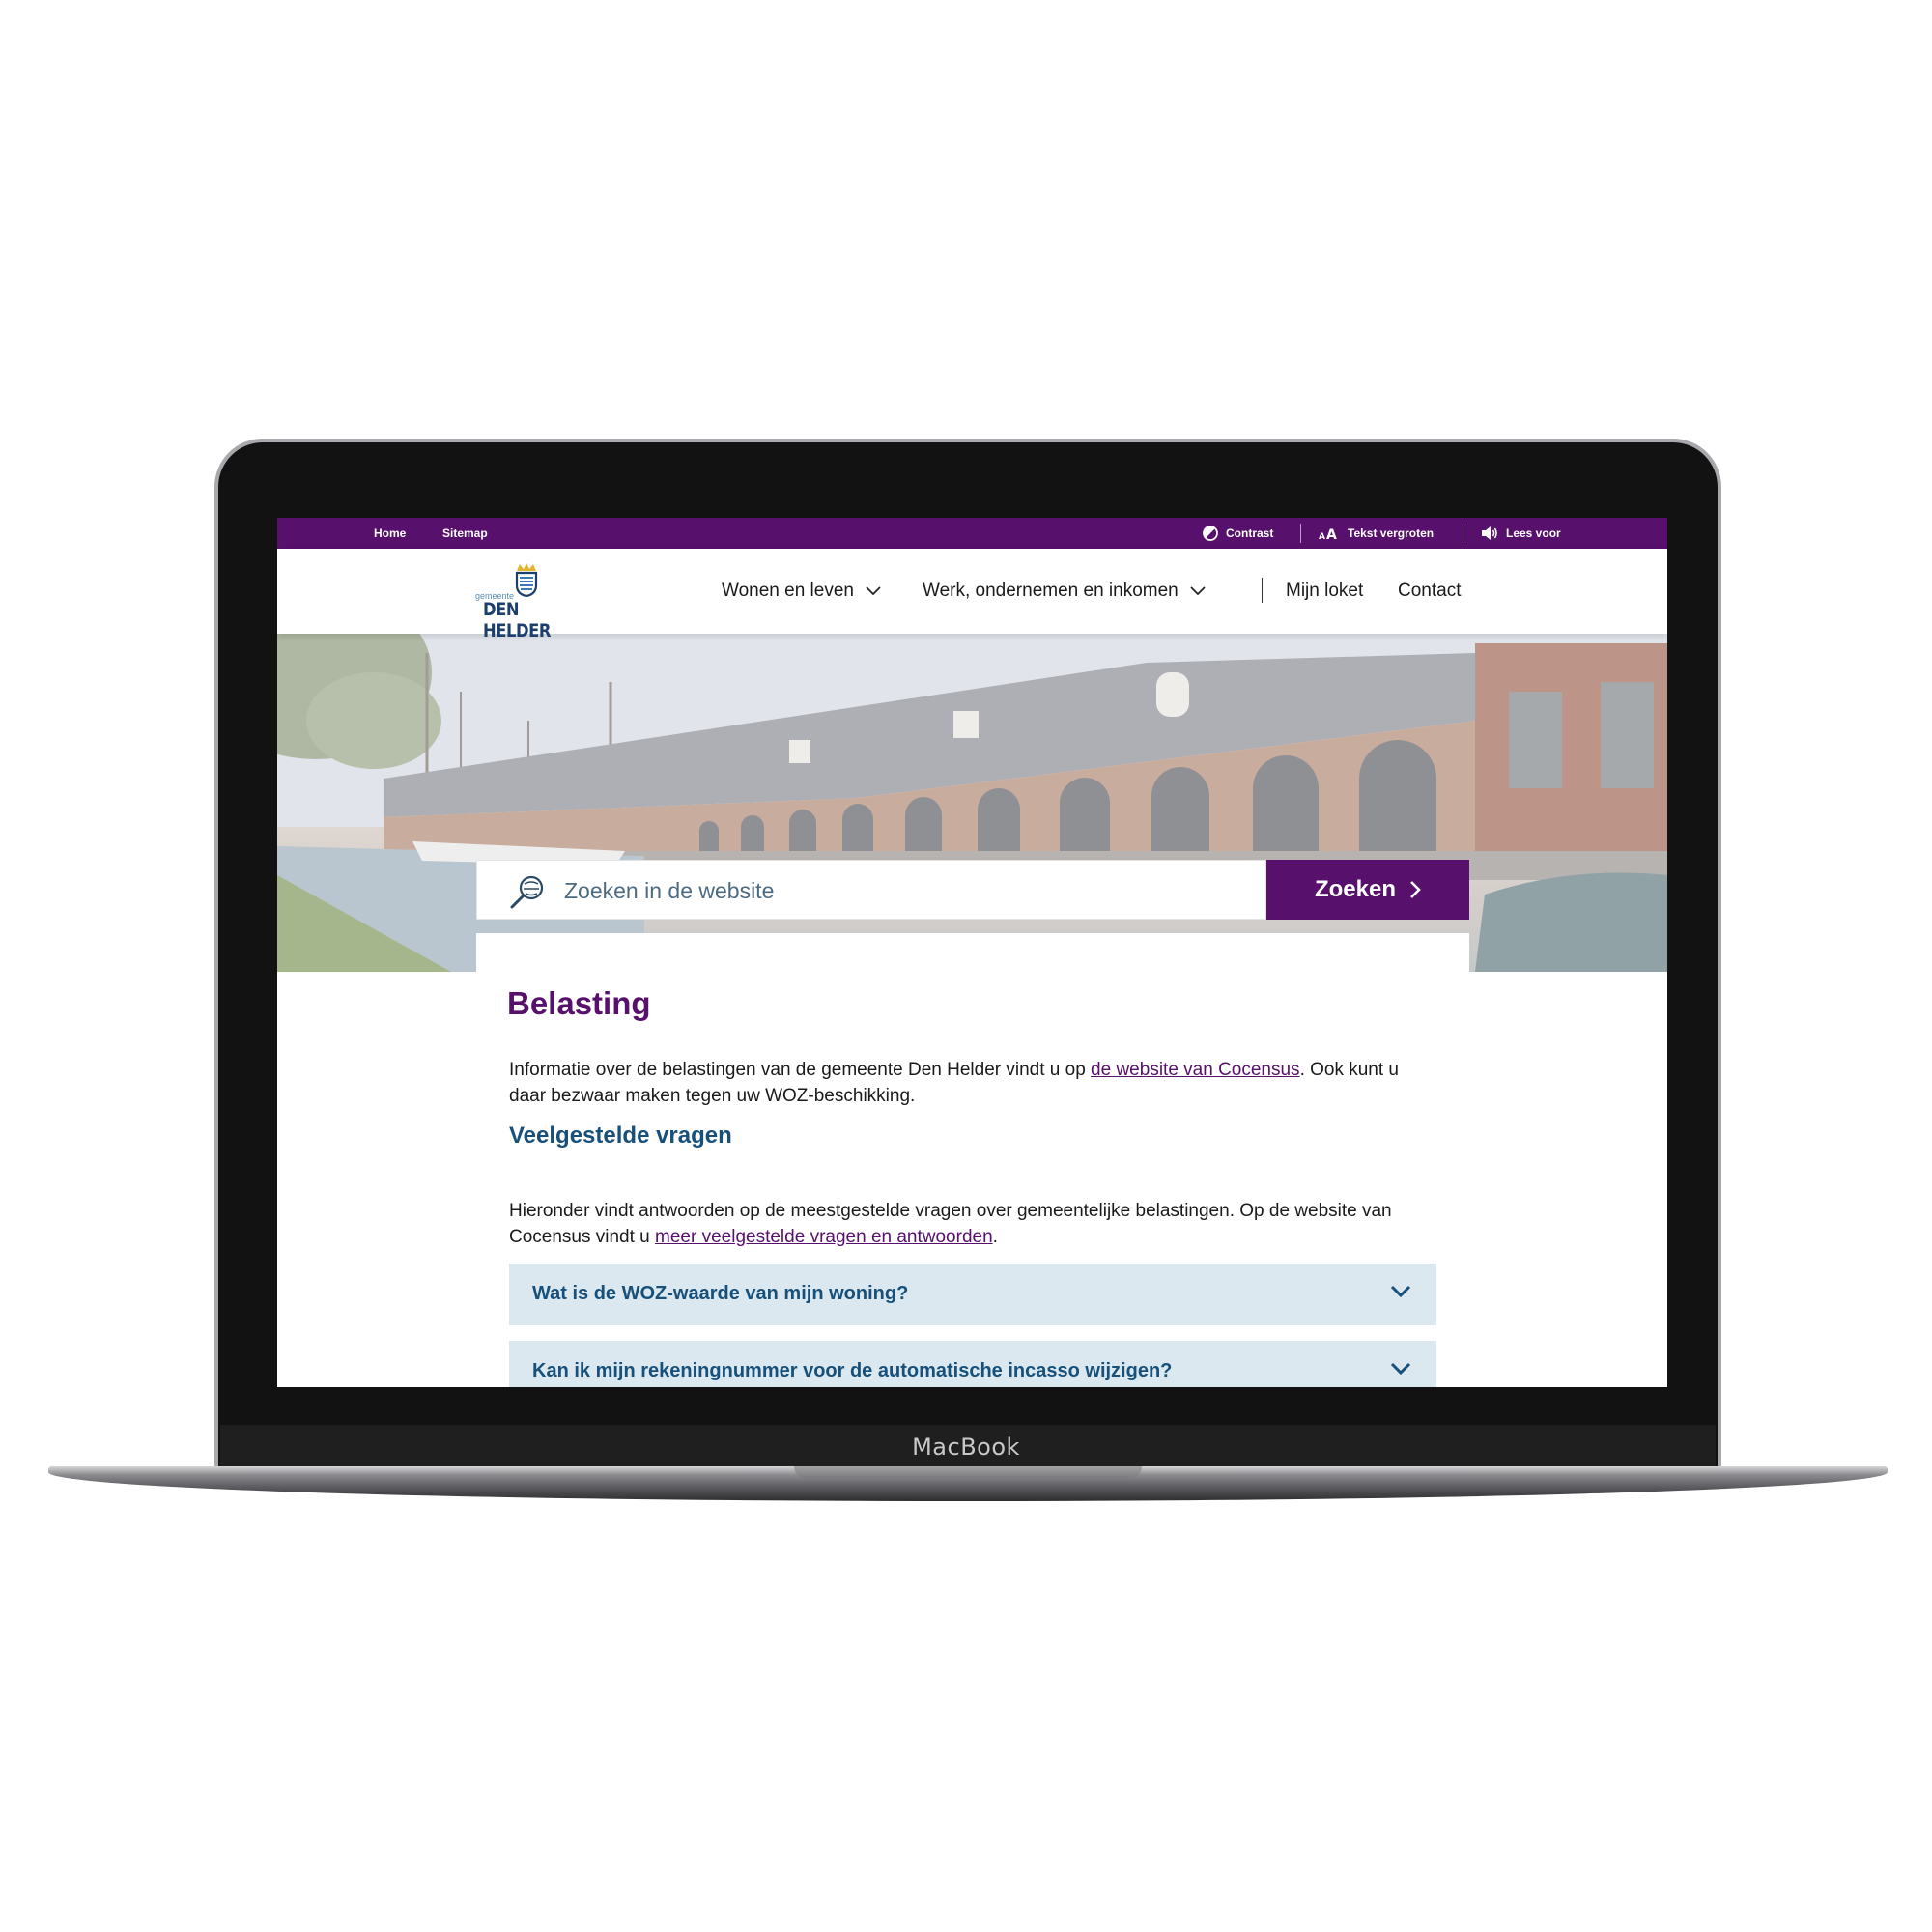 Image resolution: width=1932 pixels, height=1932 pixels. I want to click on nav-contact: Contact, so click(1429, 591).